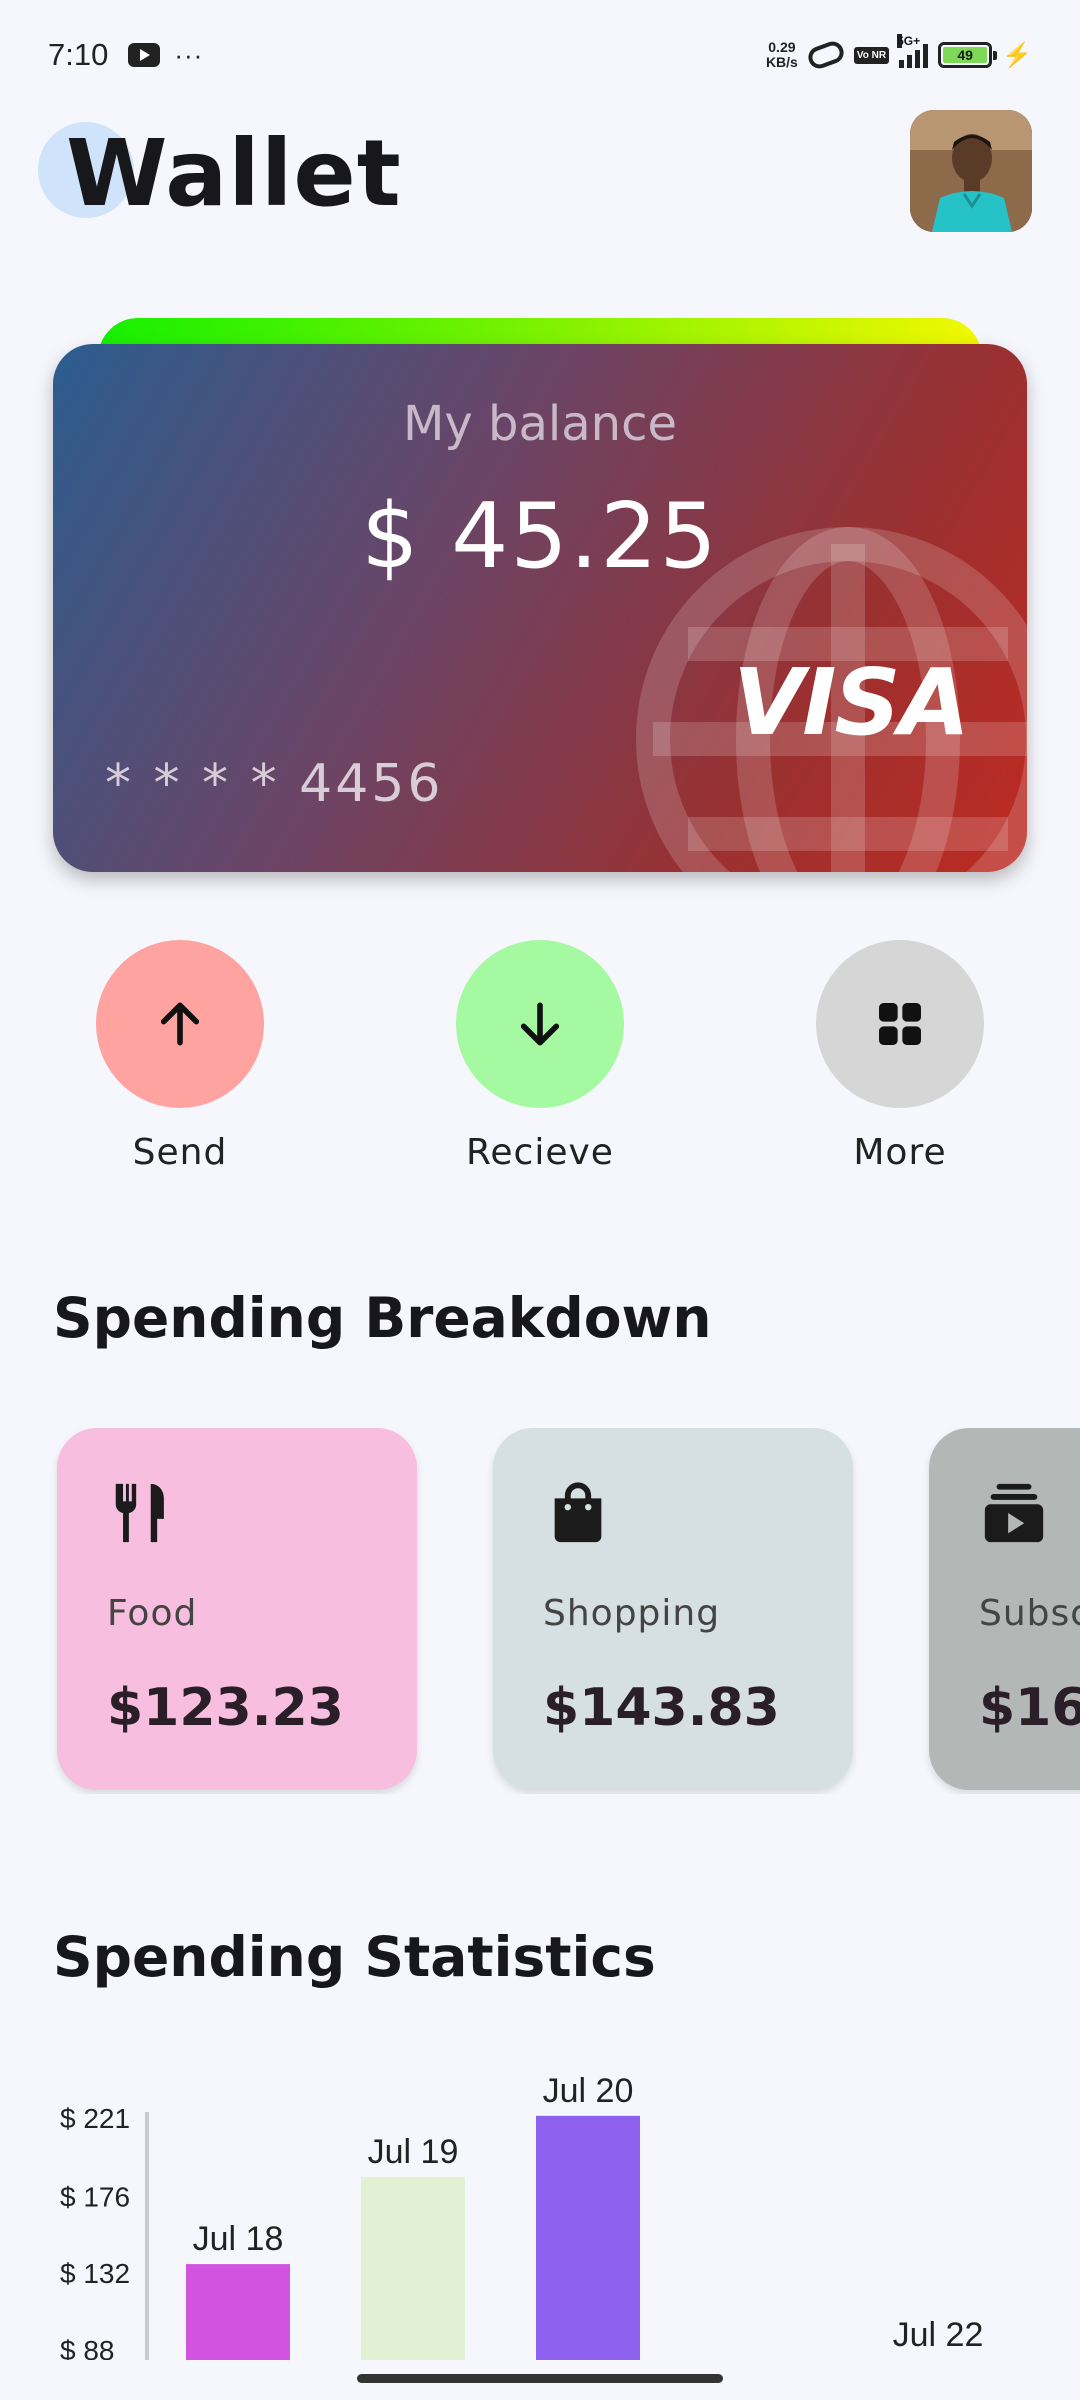 The height and width of the screenshot is (2400, 1080). I want to click on spending-statistics-title: Spending Statistics, so click(354, 1957).